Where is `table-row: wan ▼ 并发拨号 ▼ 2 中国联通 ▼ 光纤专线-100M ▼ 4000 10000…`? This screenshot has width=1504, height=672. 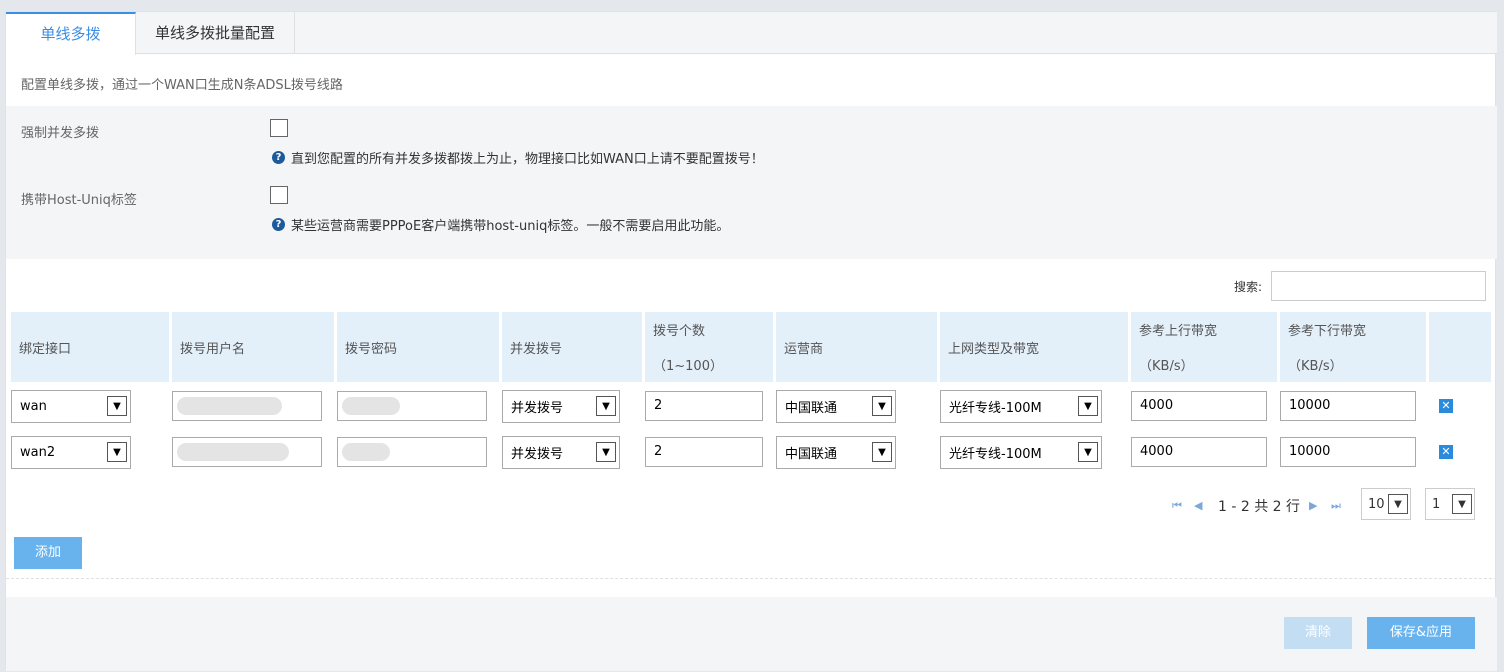
table-row: wan ▼ 并发拨号 ▼ 2 中国联通 ▼ 光纤专线-100M ▼ 4000 10000… is located at coordinates (751, 406).